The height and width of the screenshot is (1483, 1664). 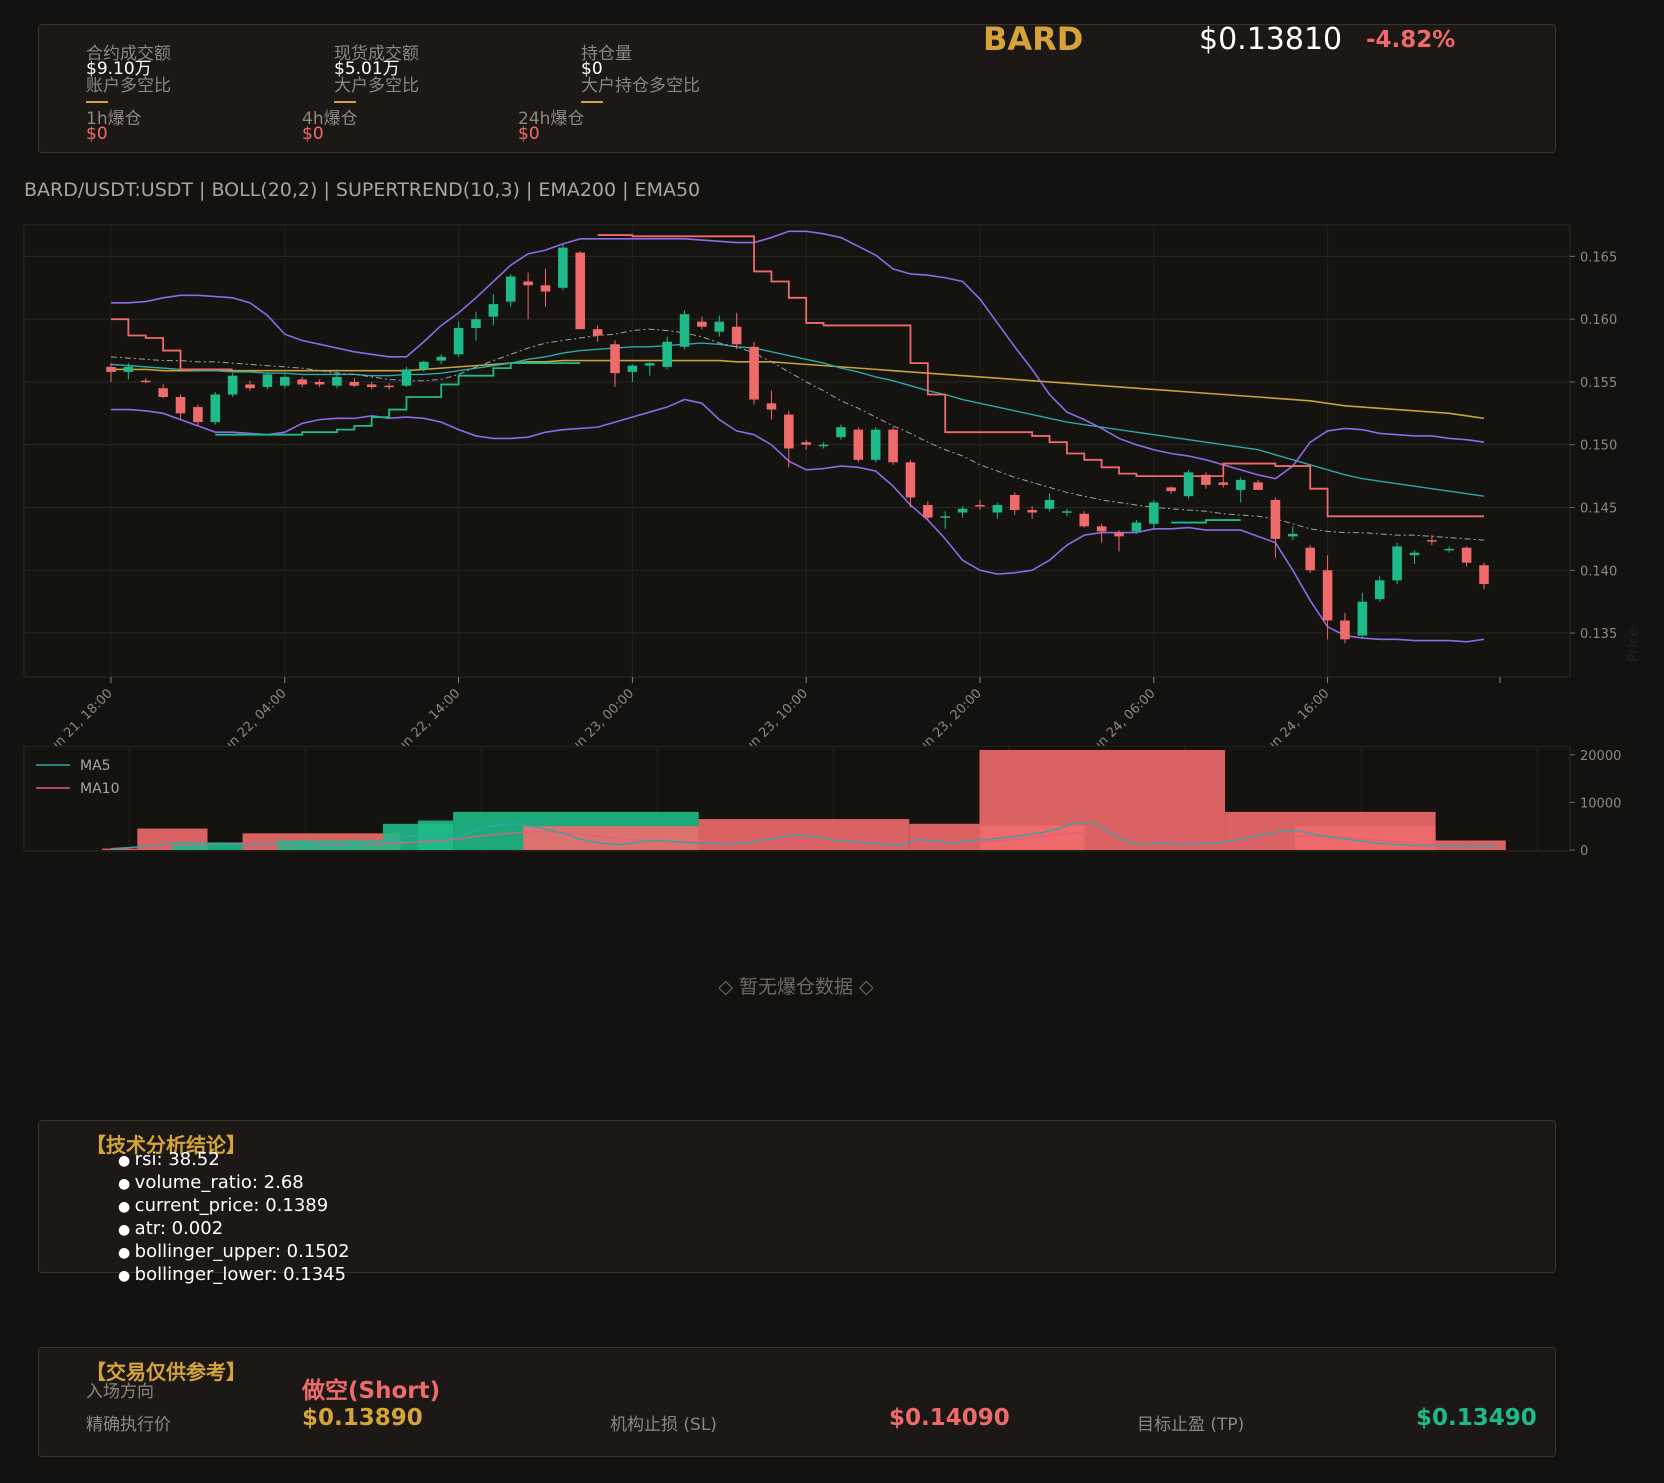 What do you see at coordinates (234, 1229) in the screenshot?
I see `analysis-item-atr: atr: 0.002` at bounding box center [234, 1229].